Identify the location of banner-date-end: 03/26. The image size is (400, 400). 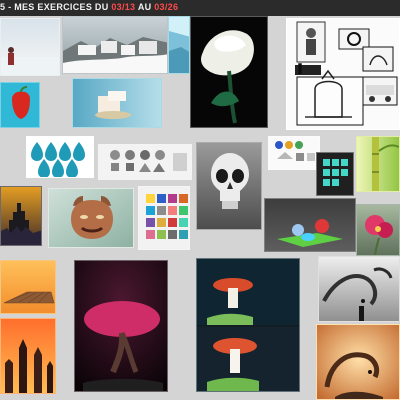
(166, 7).